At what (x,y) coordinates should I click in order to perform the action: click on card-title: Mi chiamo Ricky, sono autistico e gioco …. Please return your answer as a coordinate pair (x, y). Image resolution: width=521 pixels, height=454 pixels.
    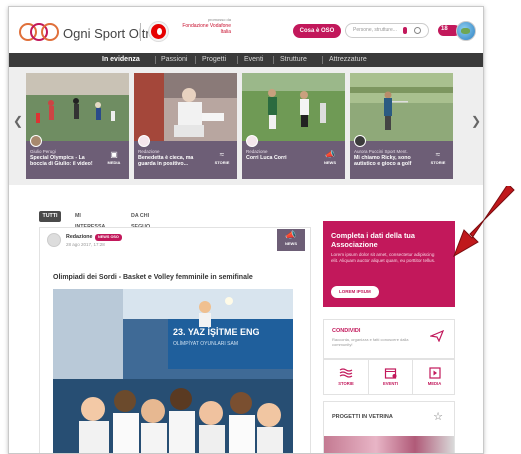
    Looking at the image, I should click on (387, 161).